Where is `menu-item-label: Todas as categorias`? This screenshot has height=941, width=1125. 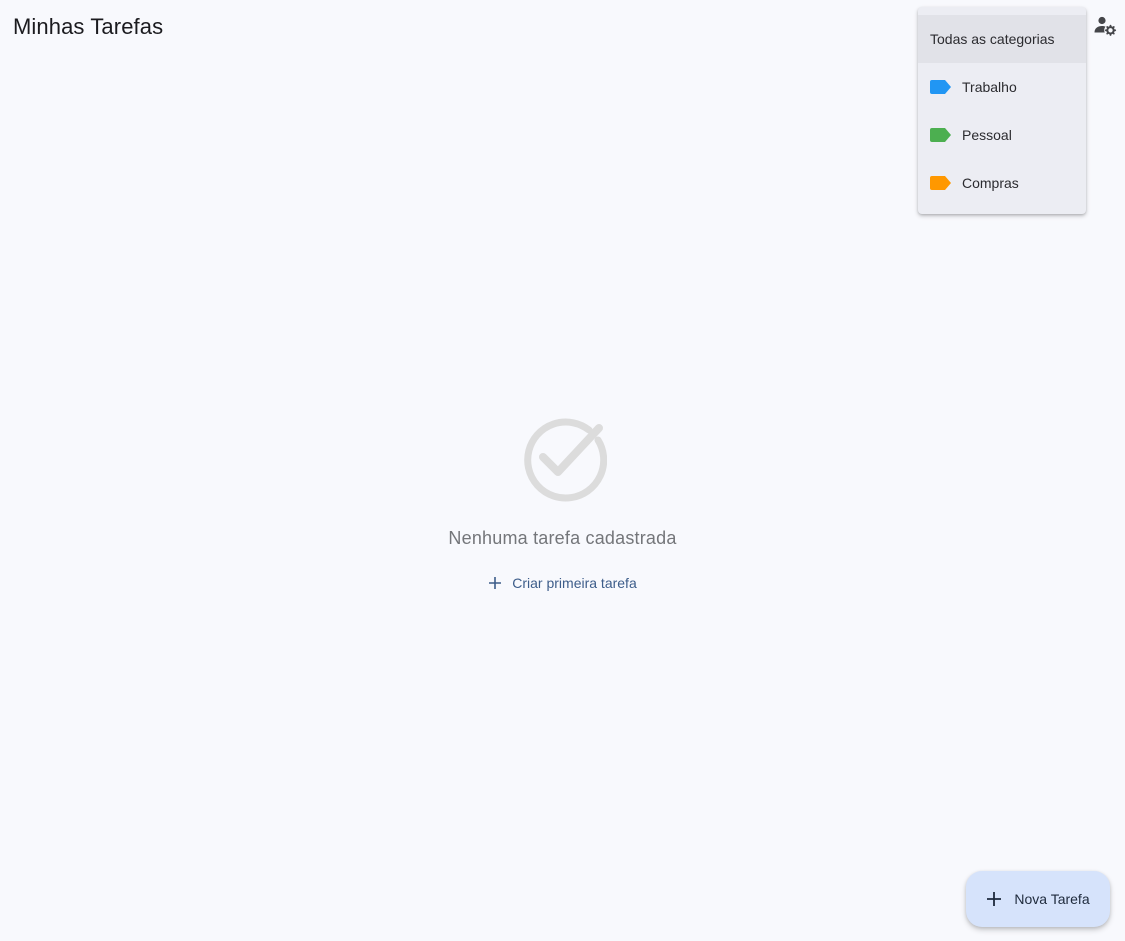 menu-item-label: Todas as categorias is located at coordinates (992, 39).